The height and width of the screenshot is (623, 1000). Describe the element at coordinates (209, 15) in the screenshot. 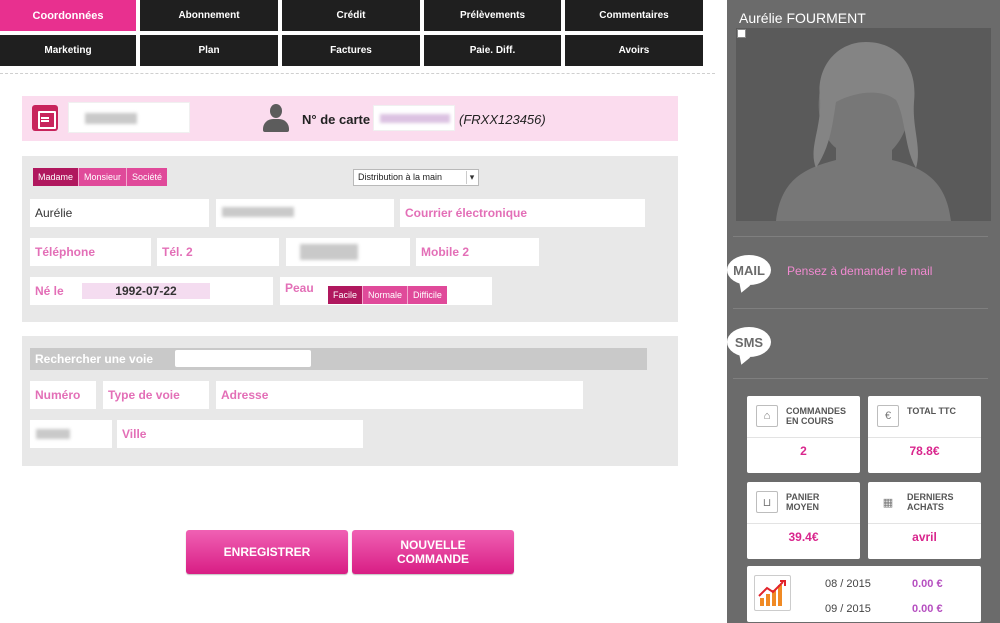

I see `tab-abonnement: Abonnement` at that location.